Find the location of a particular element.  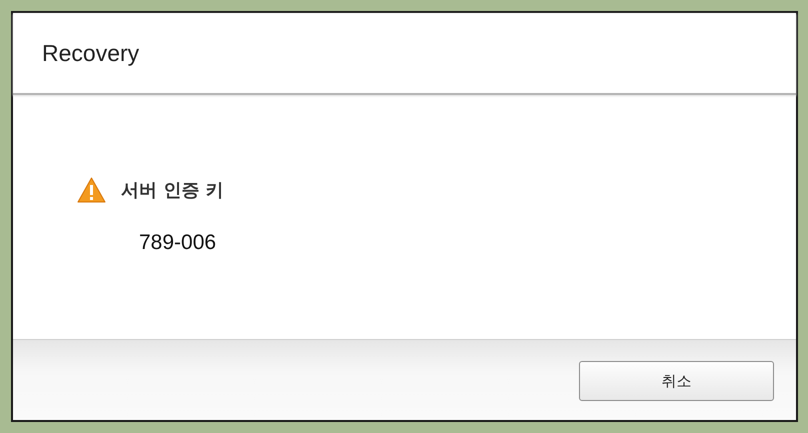

window-title: Recovery is located at coordinates (91, 53).